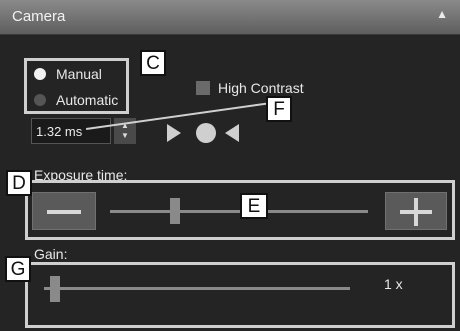  I want to click on callout-g: G, so click(18, 269).